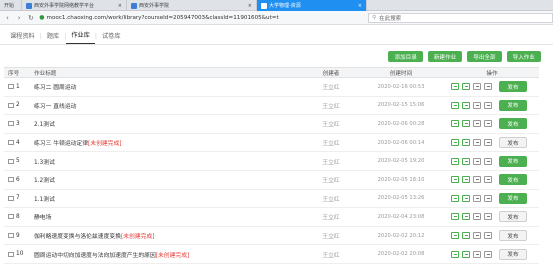 Image resolution: width=553 pixels, height=272 pixels. I want to click on browser-tab: 大学物理-资源 ×, so click(312, 5).